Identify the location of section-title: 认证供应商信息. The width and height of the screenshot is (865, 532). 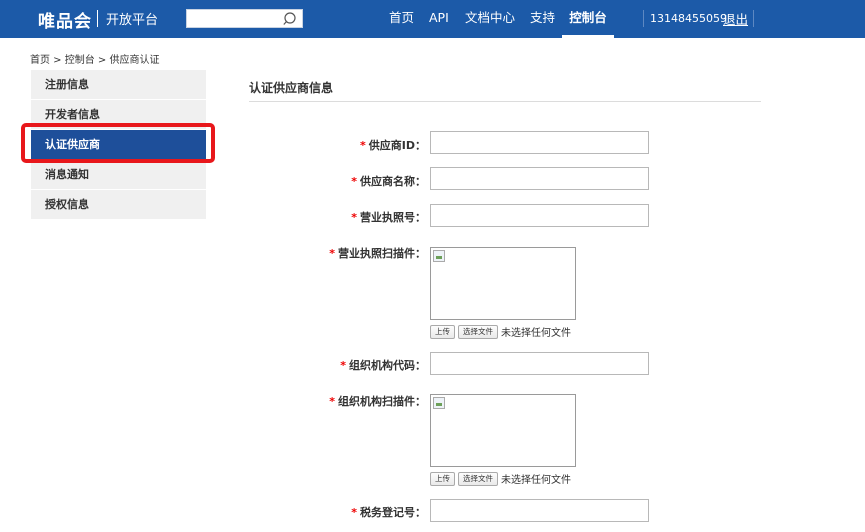
(291, 88).